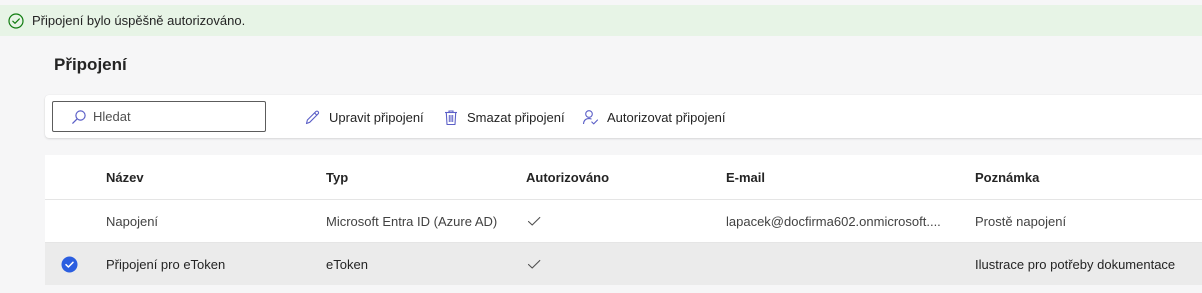 The height and width of the screenshot is (293, 1202). What do you see at coordinates (1075, 264) in the screenshot?
I see `cell-note: Ilustrace pro potřeby dokumentace` at bounding box center [1075, 264].